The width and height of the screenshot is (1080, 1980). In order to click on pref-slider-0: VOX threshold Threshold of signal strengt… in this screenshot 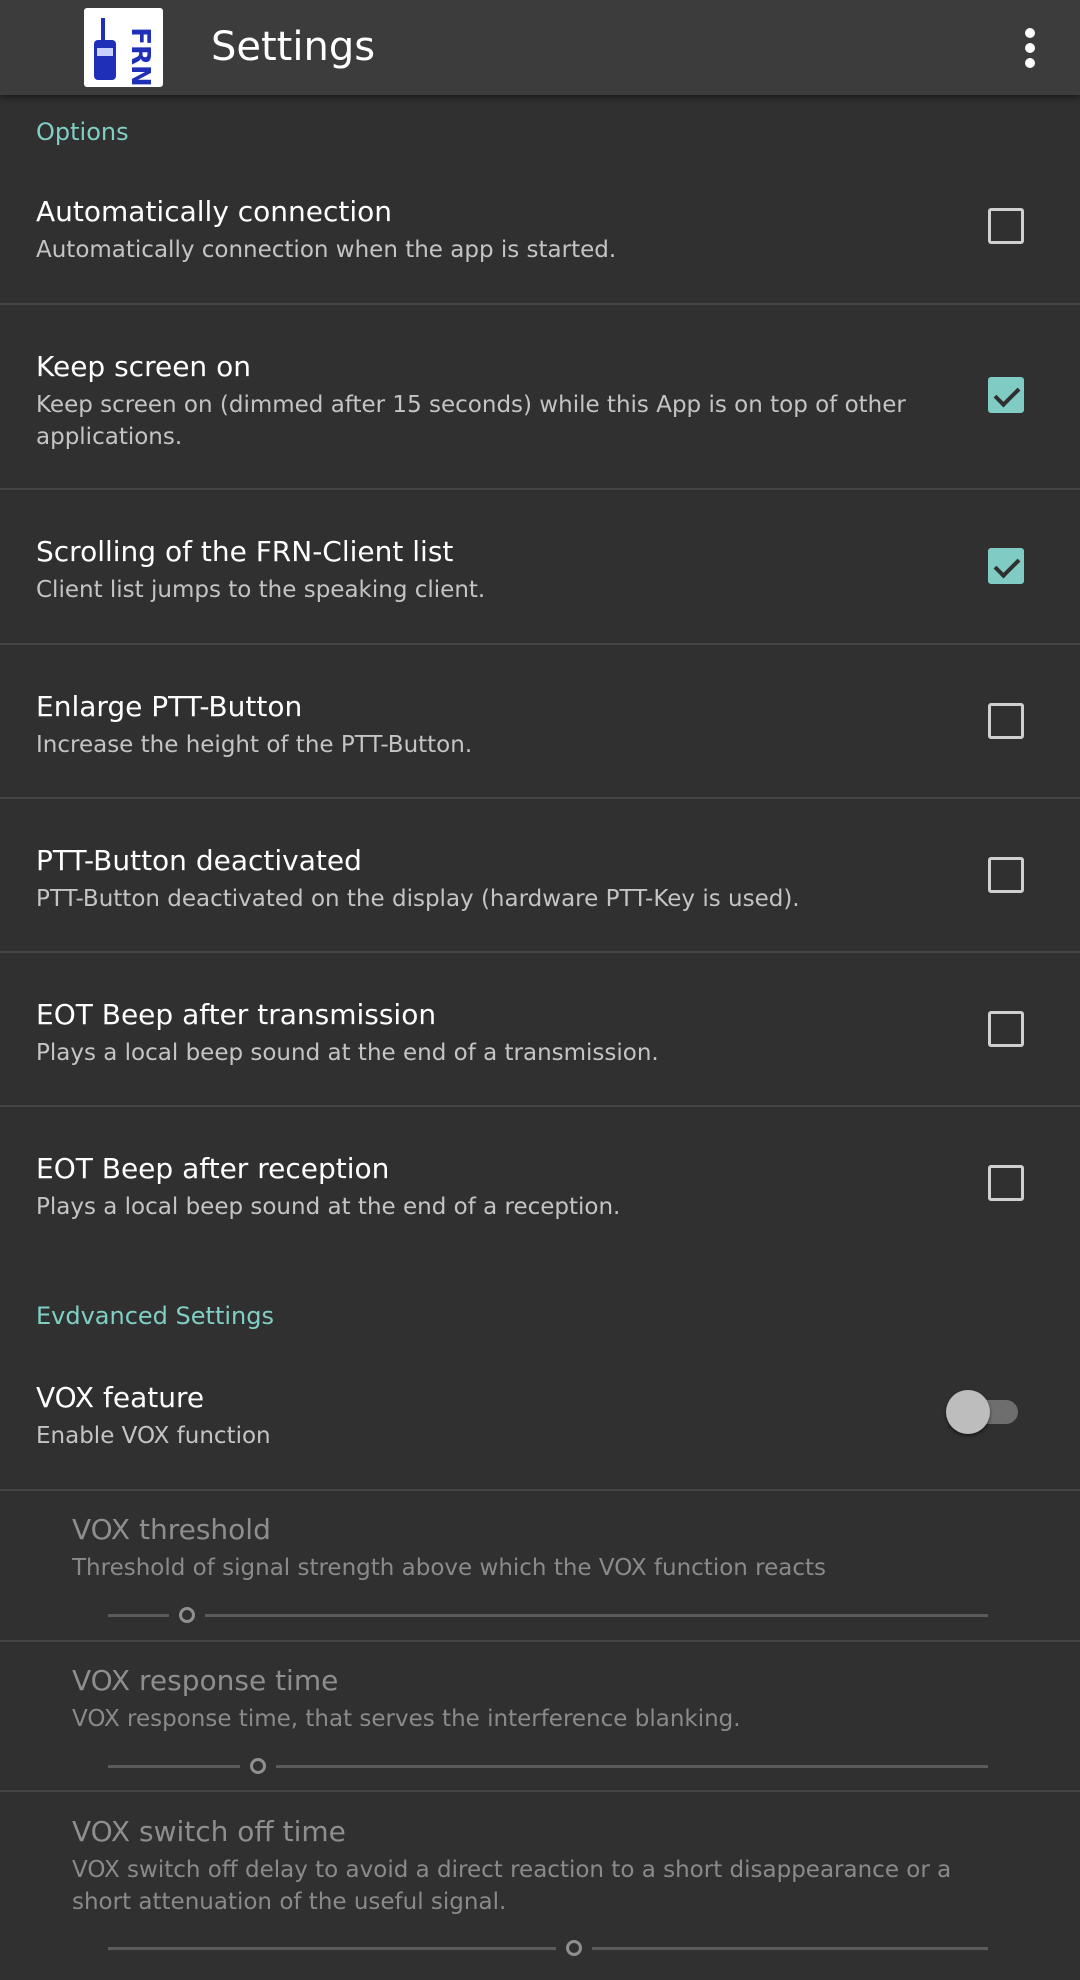, I will do `click(540, 1588)`.